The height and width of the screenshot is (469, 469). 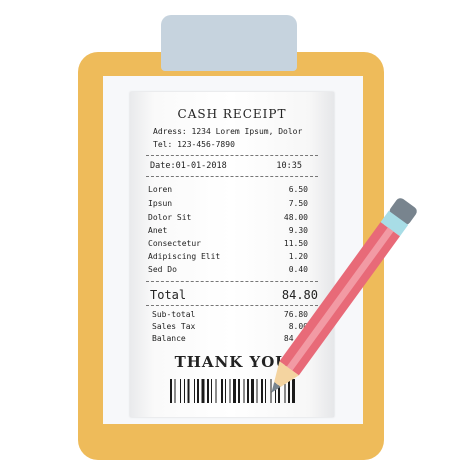 I want to click on pencil-stripe, so click(x=340, y=299).